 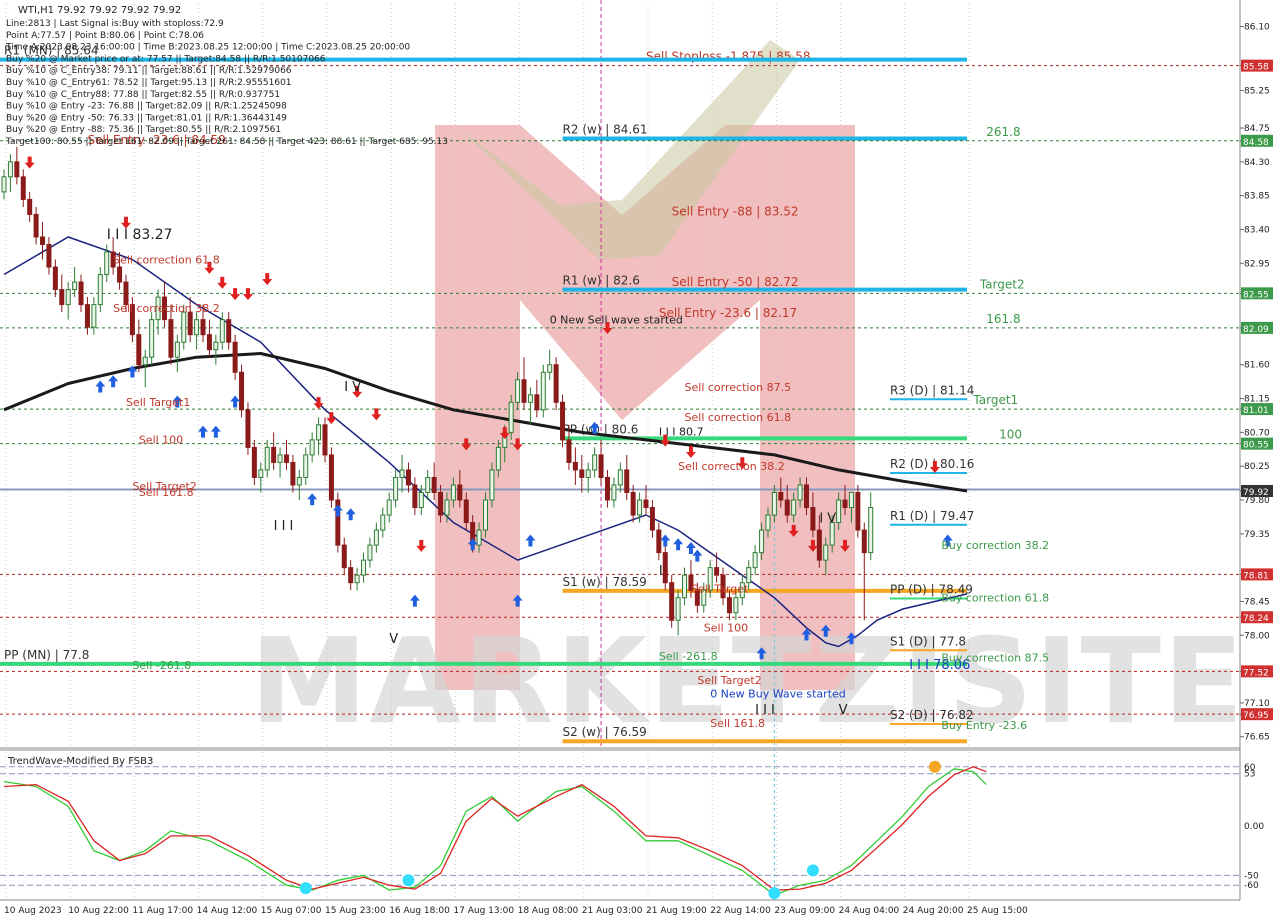 What do you see at coordinates (1251, 876) in the screenshot?
I see `osc-ytick-label: -50` at bounding box center [1251, 876].